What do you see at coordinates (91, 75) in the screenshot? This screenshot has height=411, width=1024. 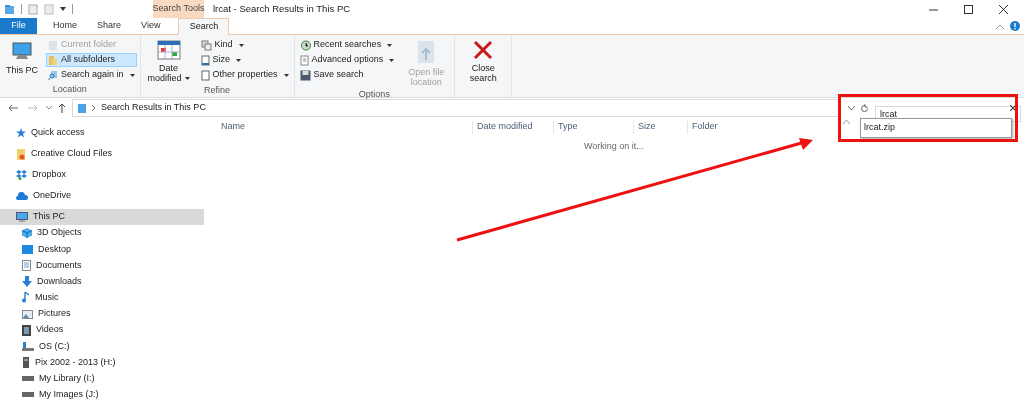 I see `ribbon-button: Search again in` at bounding box center [91, 75].